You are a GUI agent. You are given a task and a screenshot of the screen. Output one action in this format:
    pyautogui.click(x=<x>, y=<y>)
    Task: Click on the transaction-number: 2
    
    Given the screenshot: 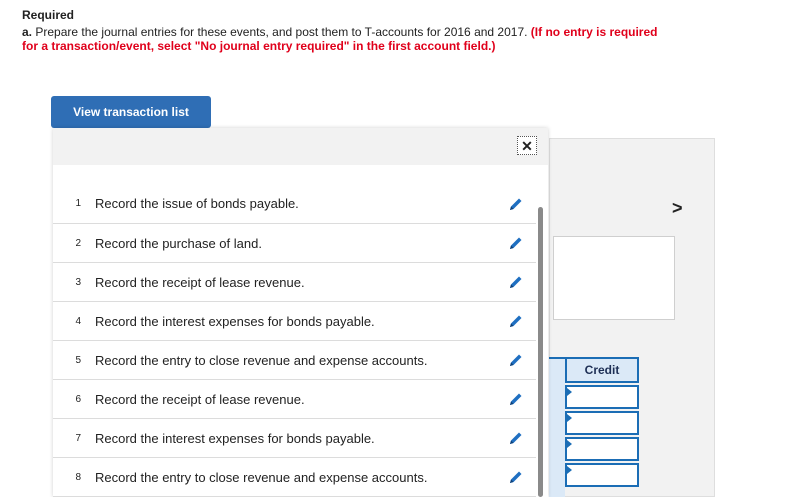 What is the action you would take?
    pyautogui.click(x=78, y=243)
    